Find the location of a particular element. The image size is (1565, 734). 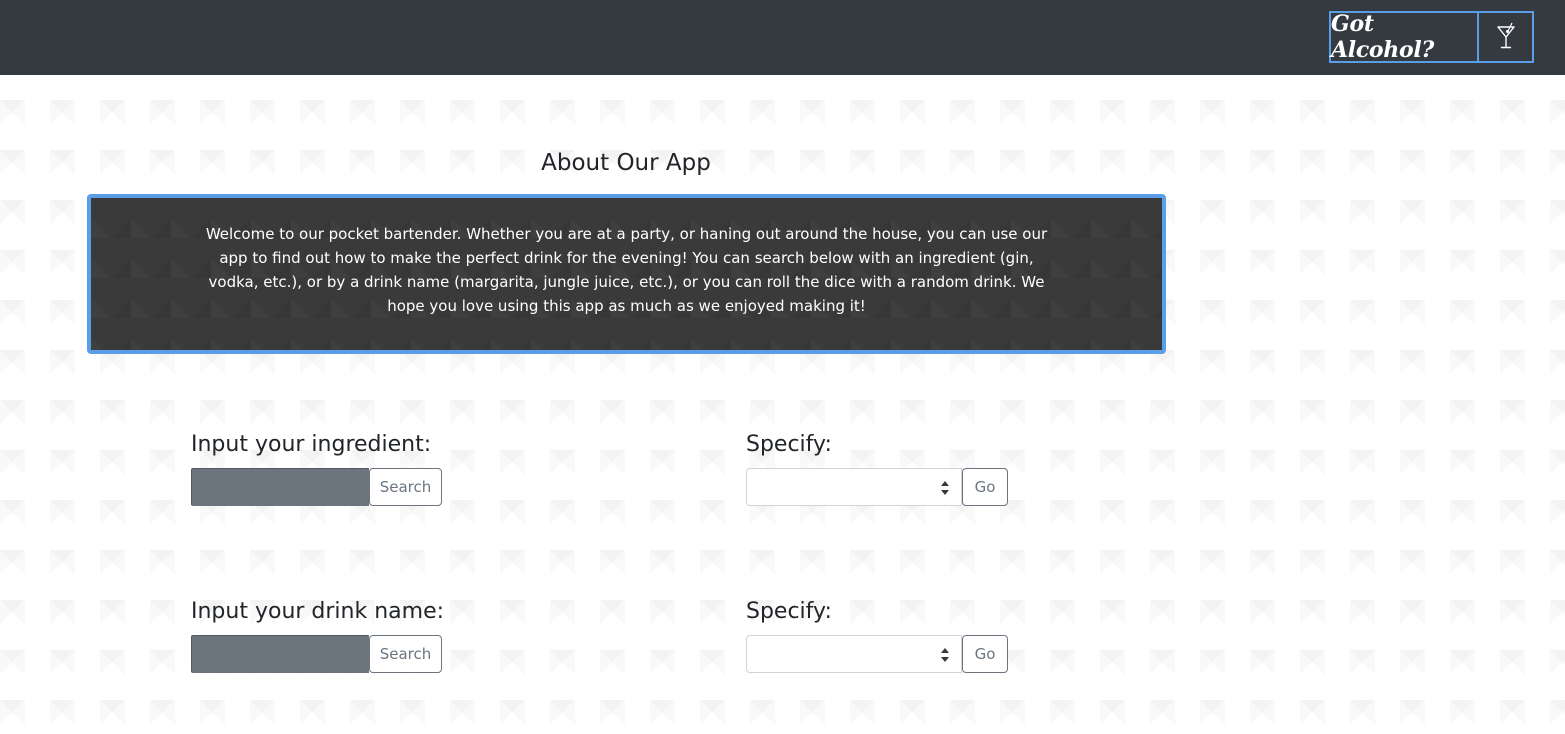

drink-search-button: Search is located at coordinates (405, 654).